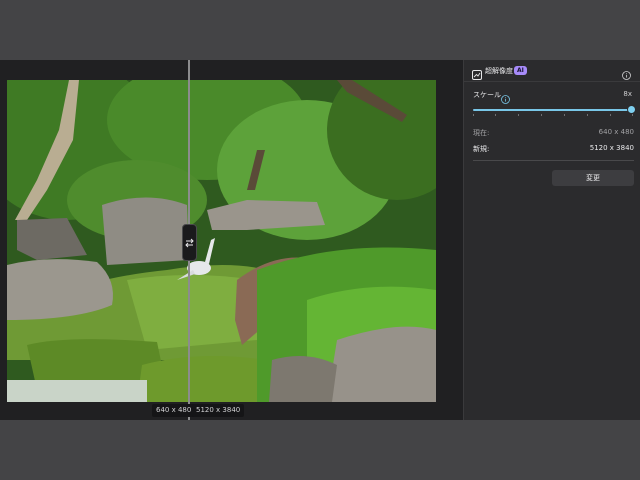  I want to click on current-size-value: 640 x 480, so click(616, 132).